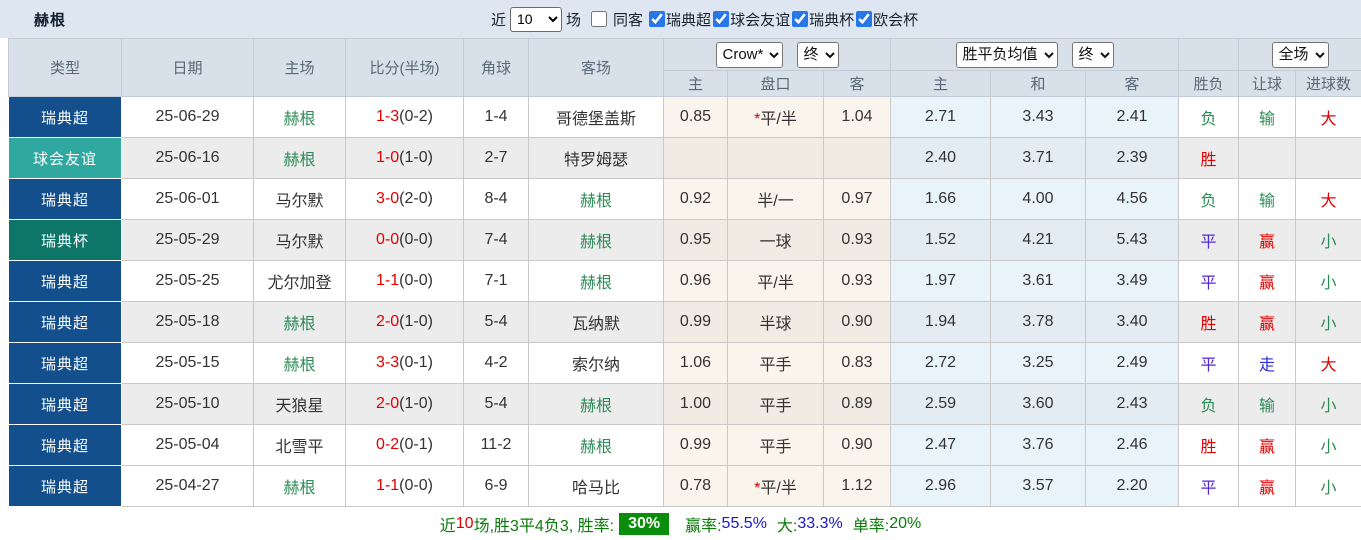 Image resolution: width=1361 pixels, height=540 pixels. Describe the element at coordinates (187, 281) in the screenshot. I see `date-cell: 25-05-25` at that location.